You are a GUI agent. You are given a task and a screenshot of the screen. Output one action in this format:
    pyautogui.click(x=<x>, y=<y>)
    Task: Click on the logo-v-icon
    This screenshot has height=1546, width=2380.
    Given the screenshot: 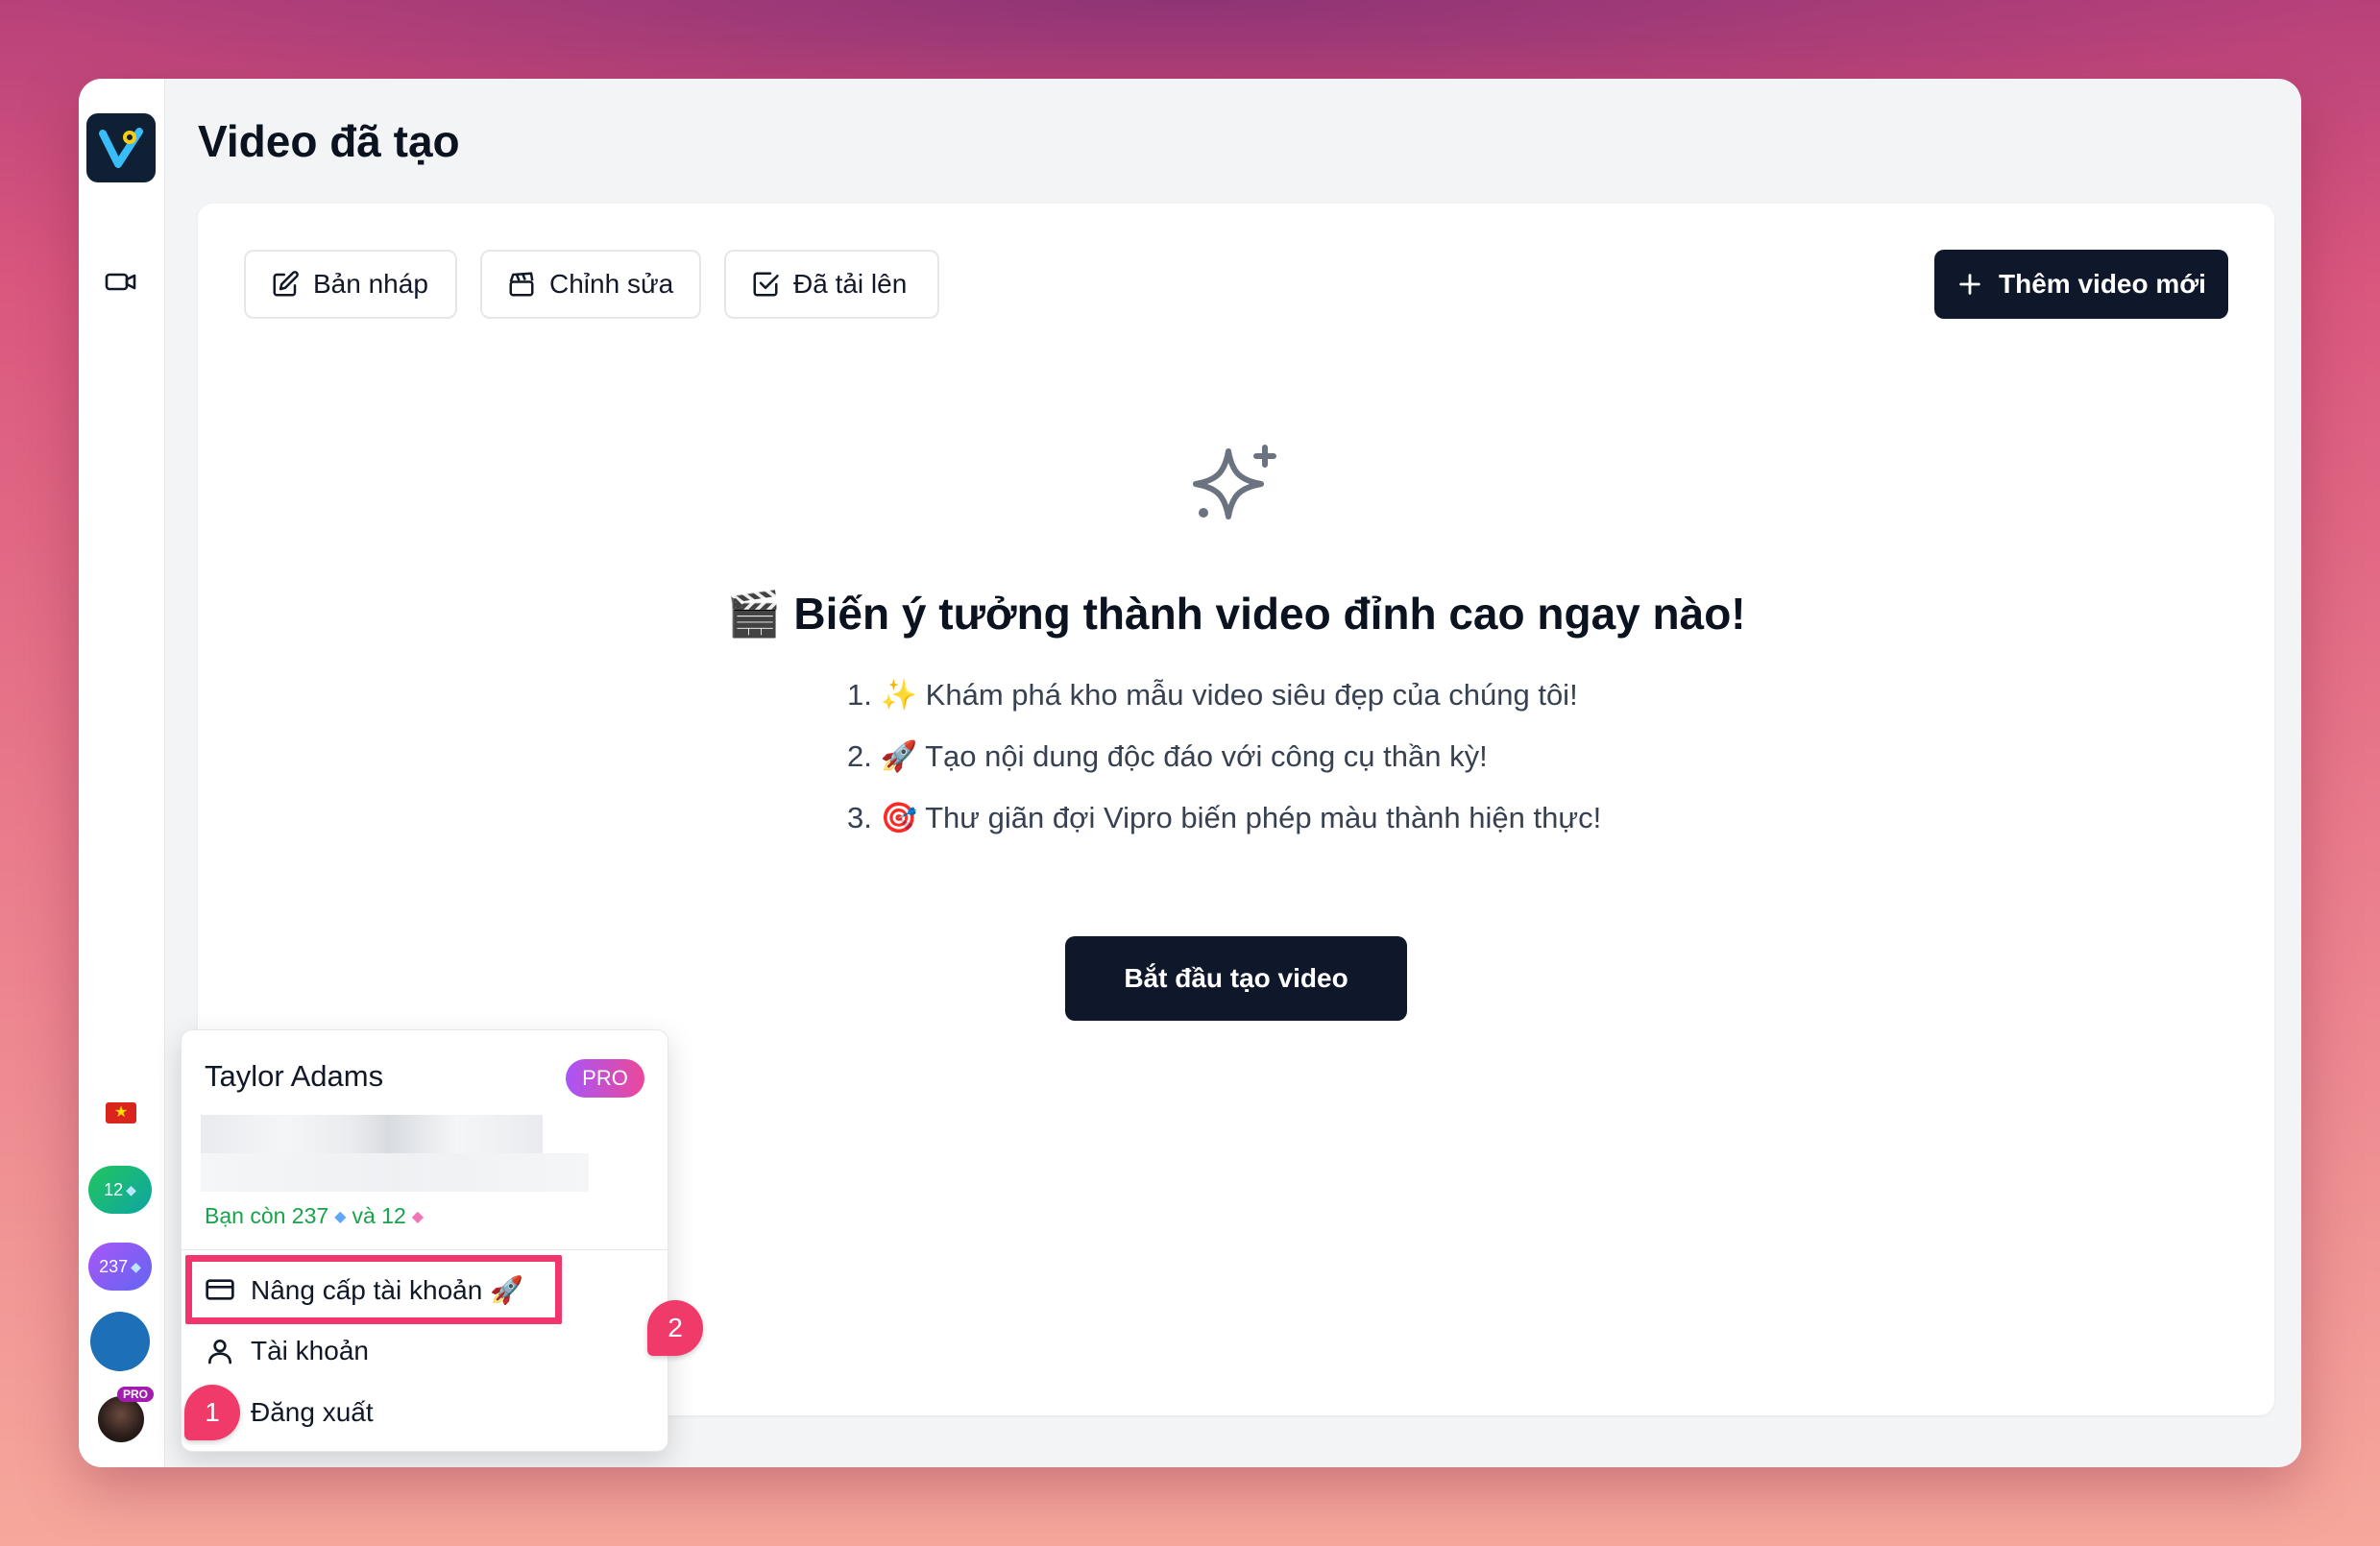 What is the action you would take?
    pyautogui.click(x=121, y=148)
    